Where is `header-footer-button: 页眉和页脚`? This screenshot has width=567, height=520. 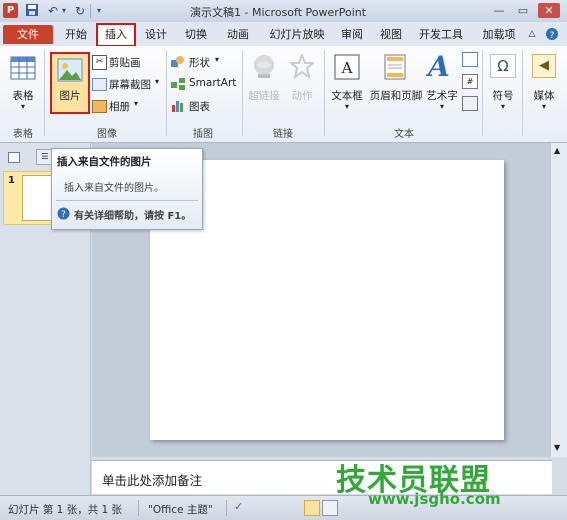
header-footer-button: 页眉和页脚 is located at coordinates (396, 79).